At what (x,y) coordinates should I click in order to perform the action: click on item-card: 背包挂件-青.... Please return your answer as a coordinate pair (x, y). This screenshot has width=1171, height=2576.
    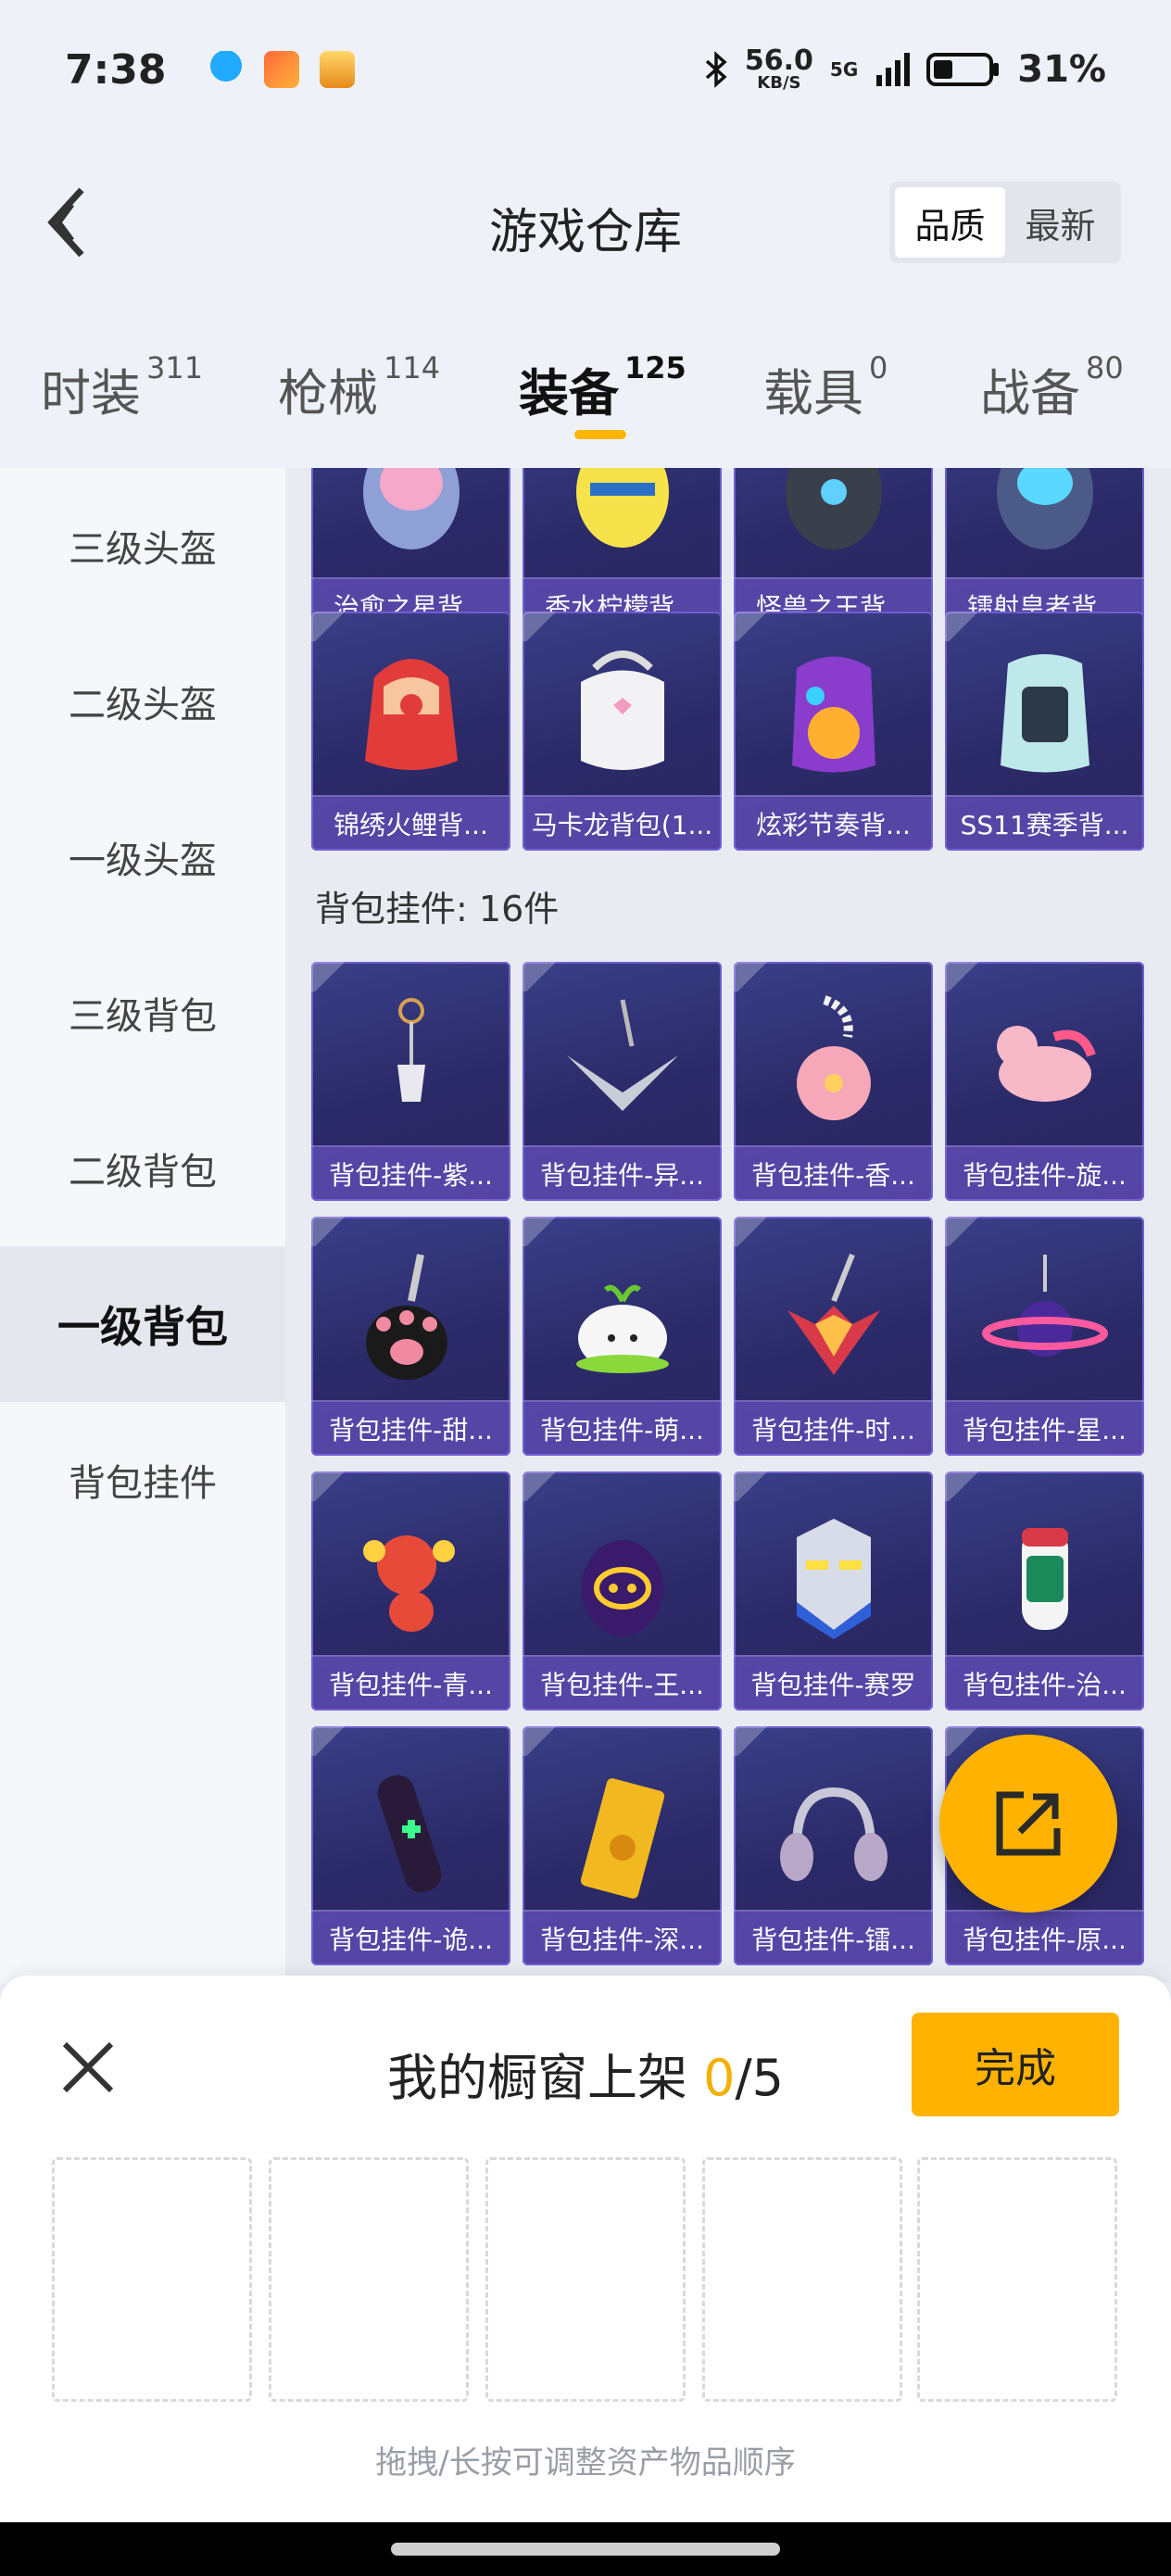
    Looking at the image, I should click on (411, 1591).